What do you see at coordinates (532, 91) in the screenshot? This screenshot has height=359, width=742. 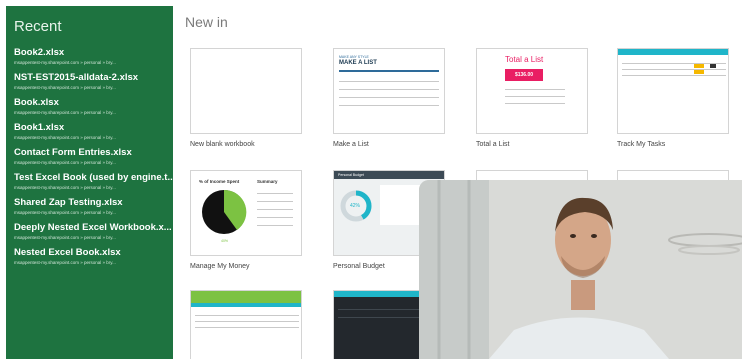 I see `template-thumbnail: Total a List $136.00` at bounding box center [532, 91].